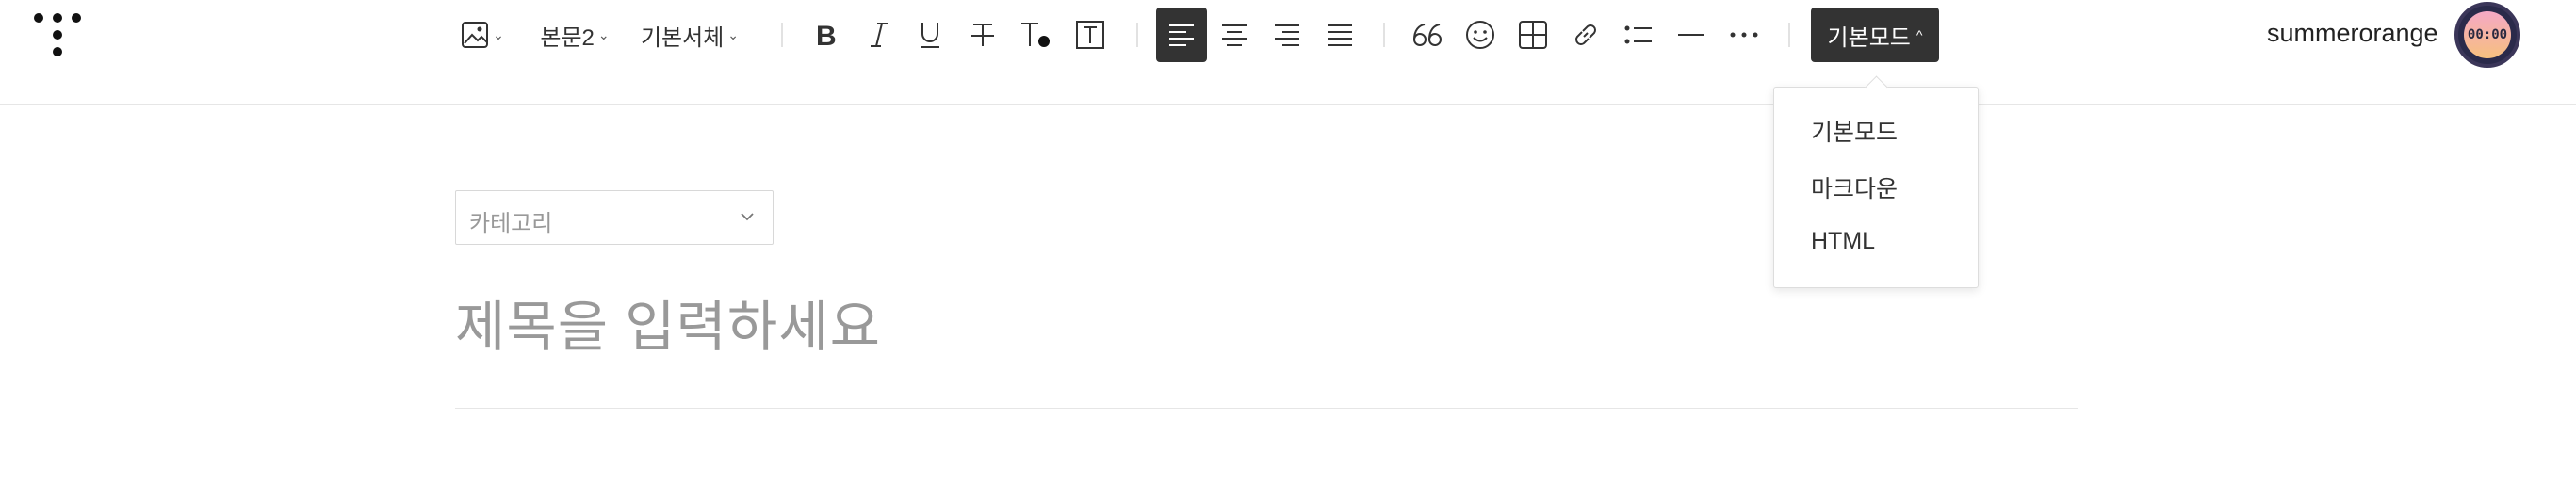 The image size is (2576, 484). I want to click on category-select: 카테고리, so click(614, 217).